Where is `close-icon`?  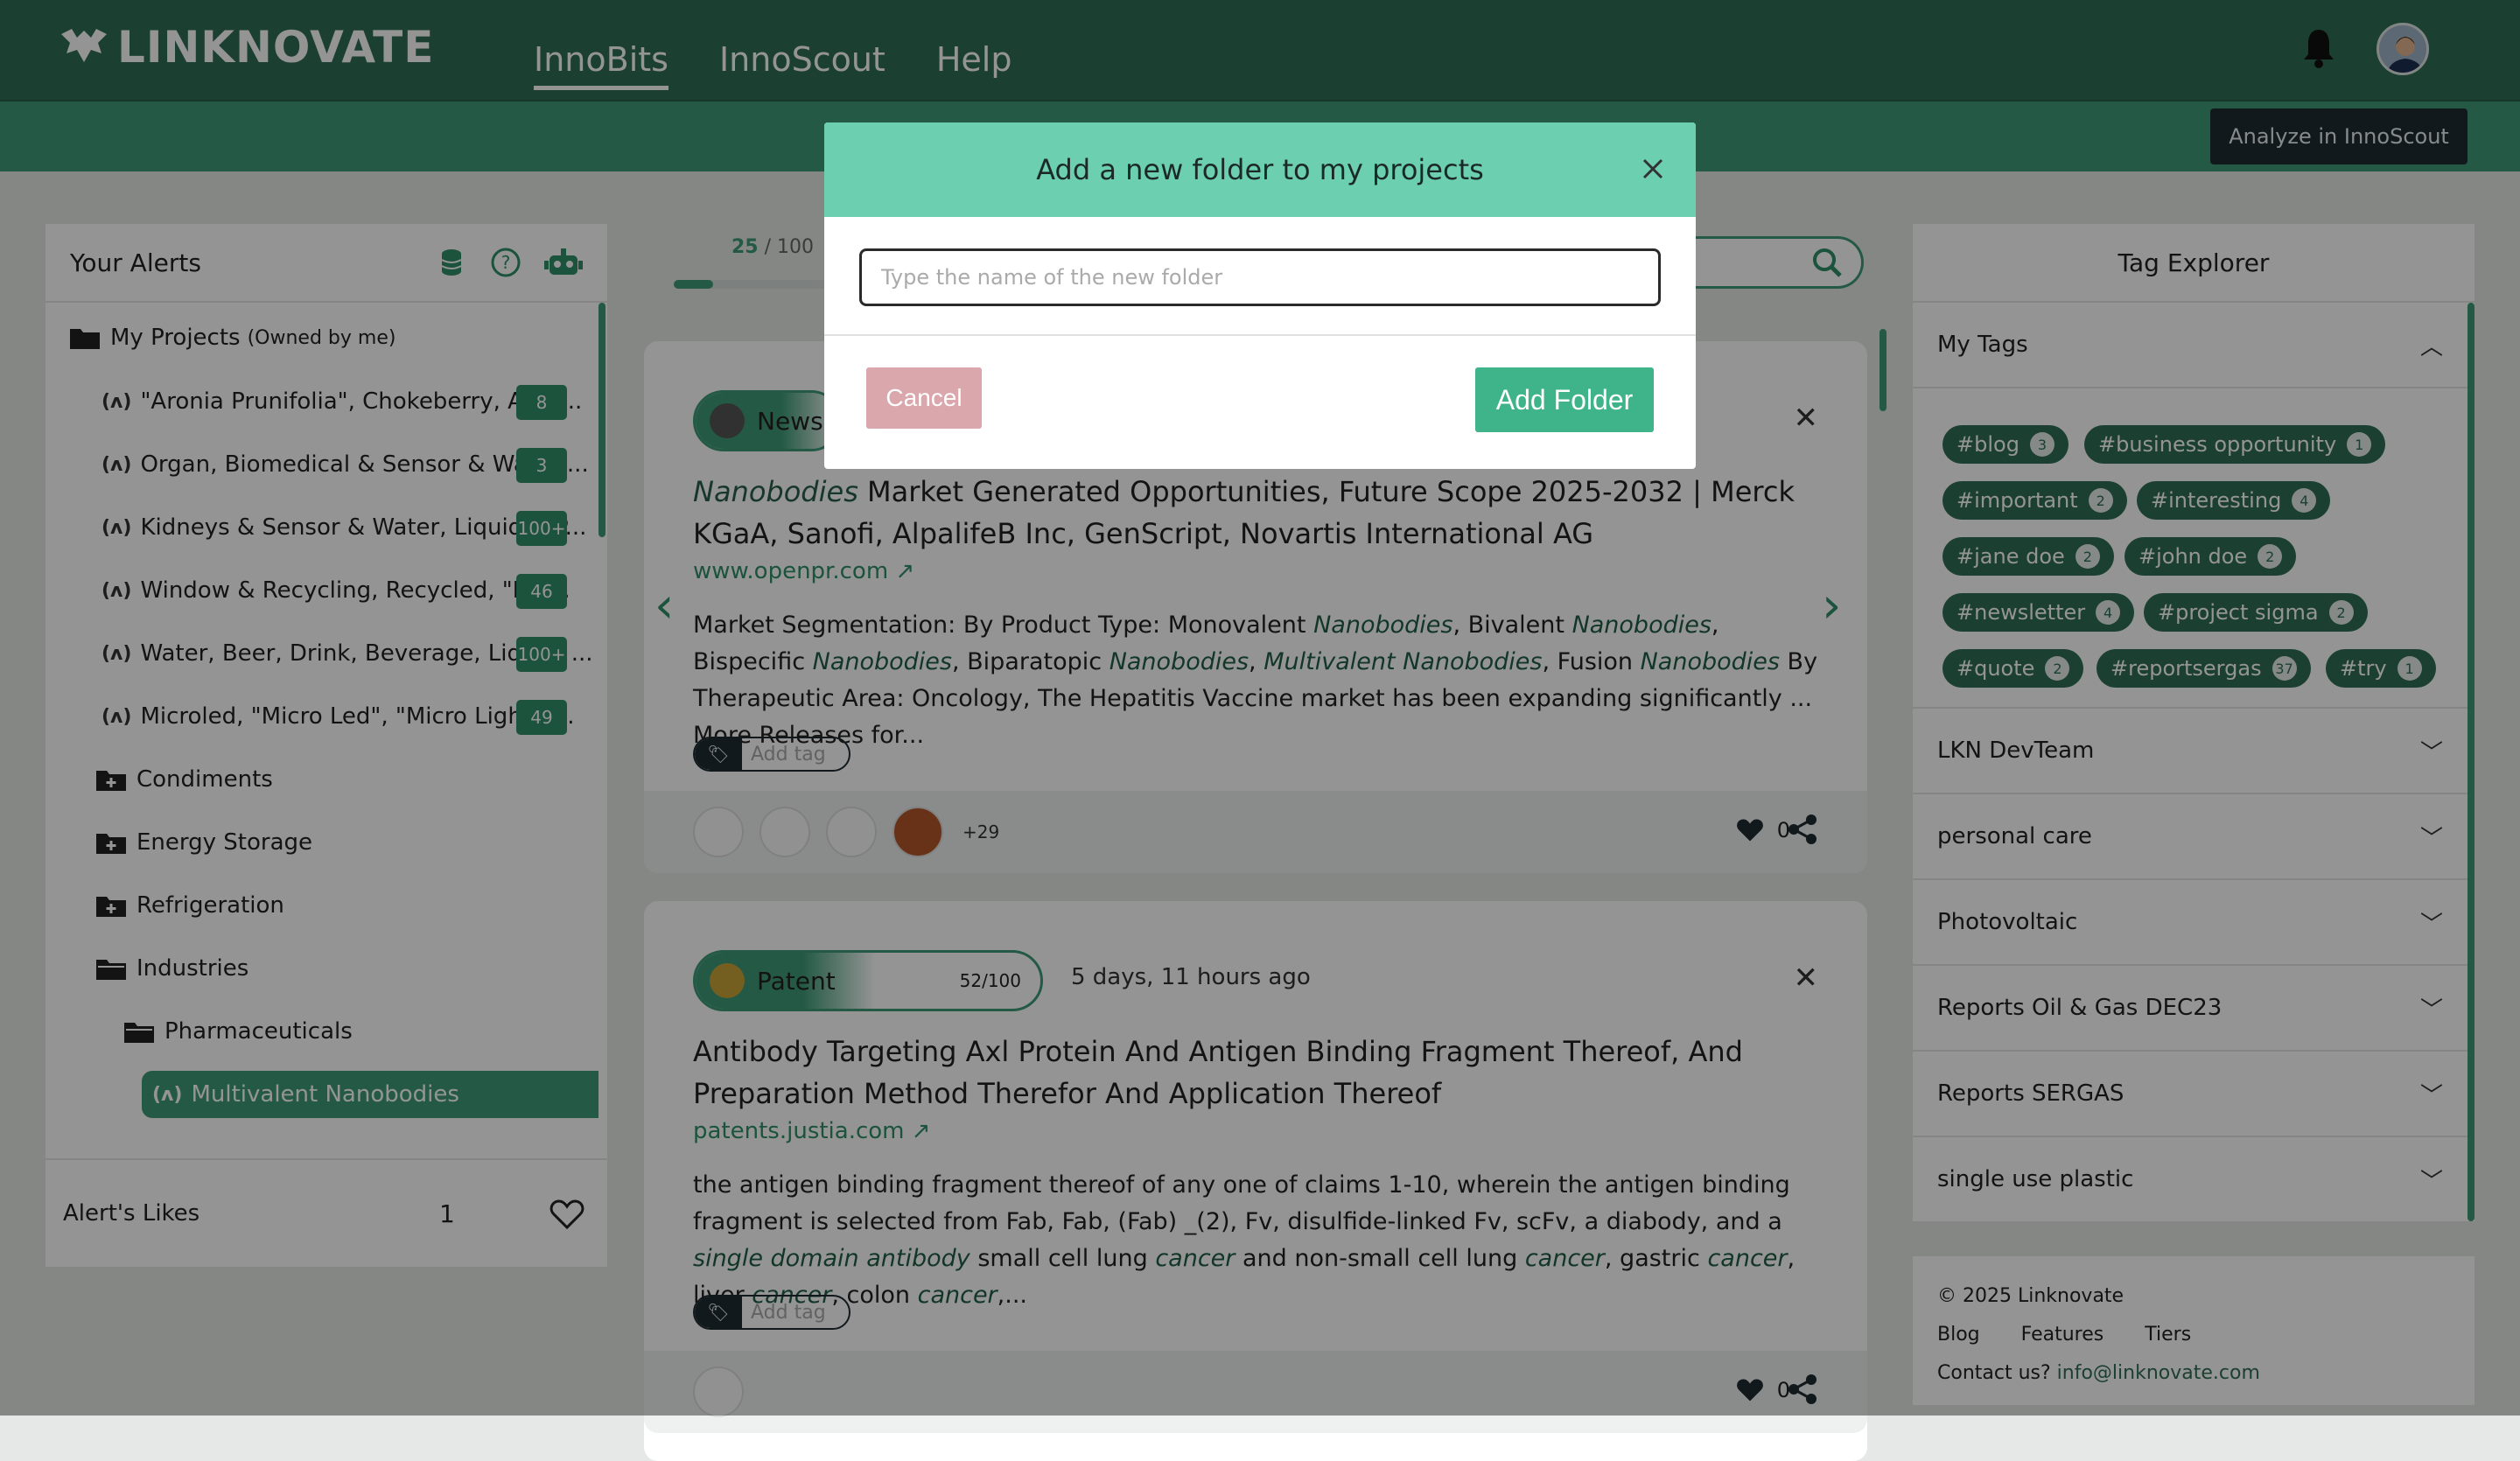 close-icon is located at coordinates (1653, 168).